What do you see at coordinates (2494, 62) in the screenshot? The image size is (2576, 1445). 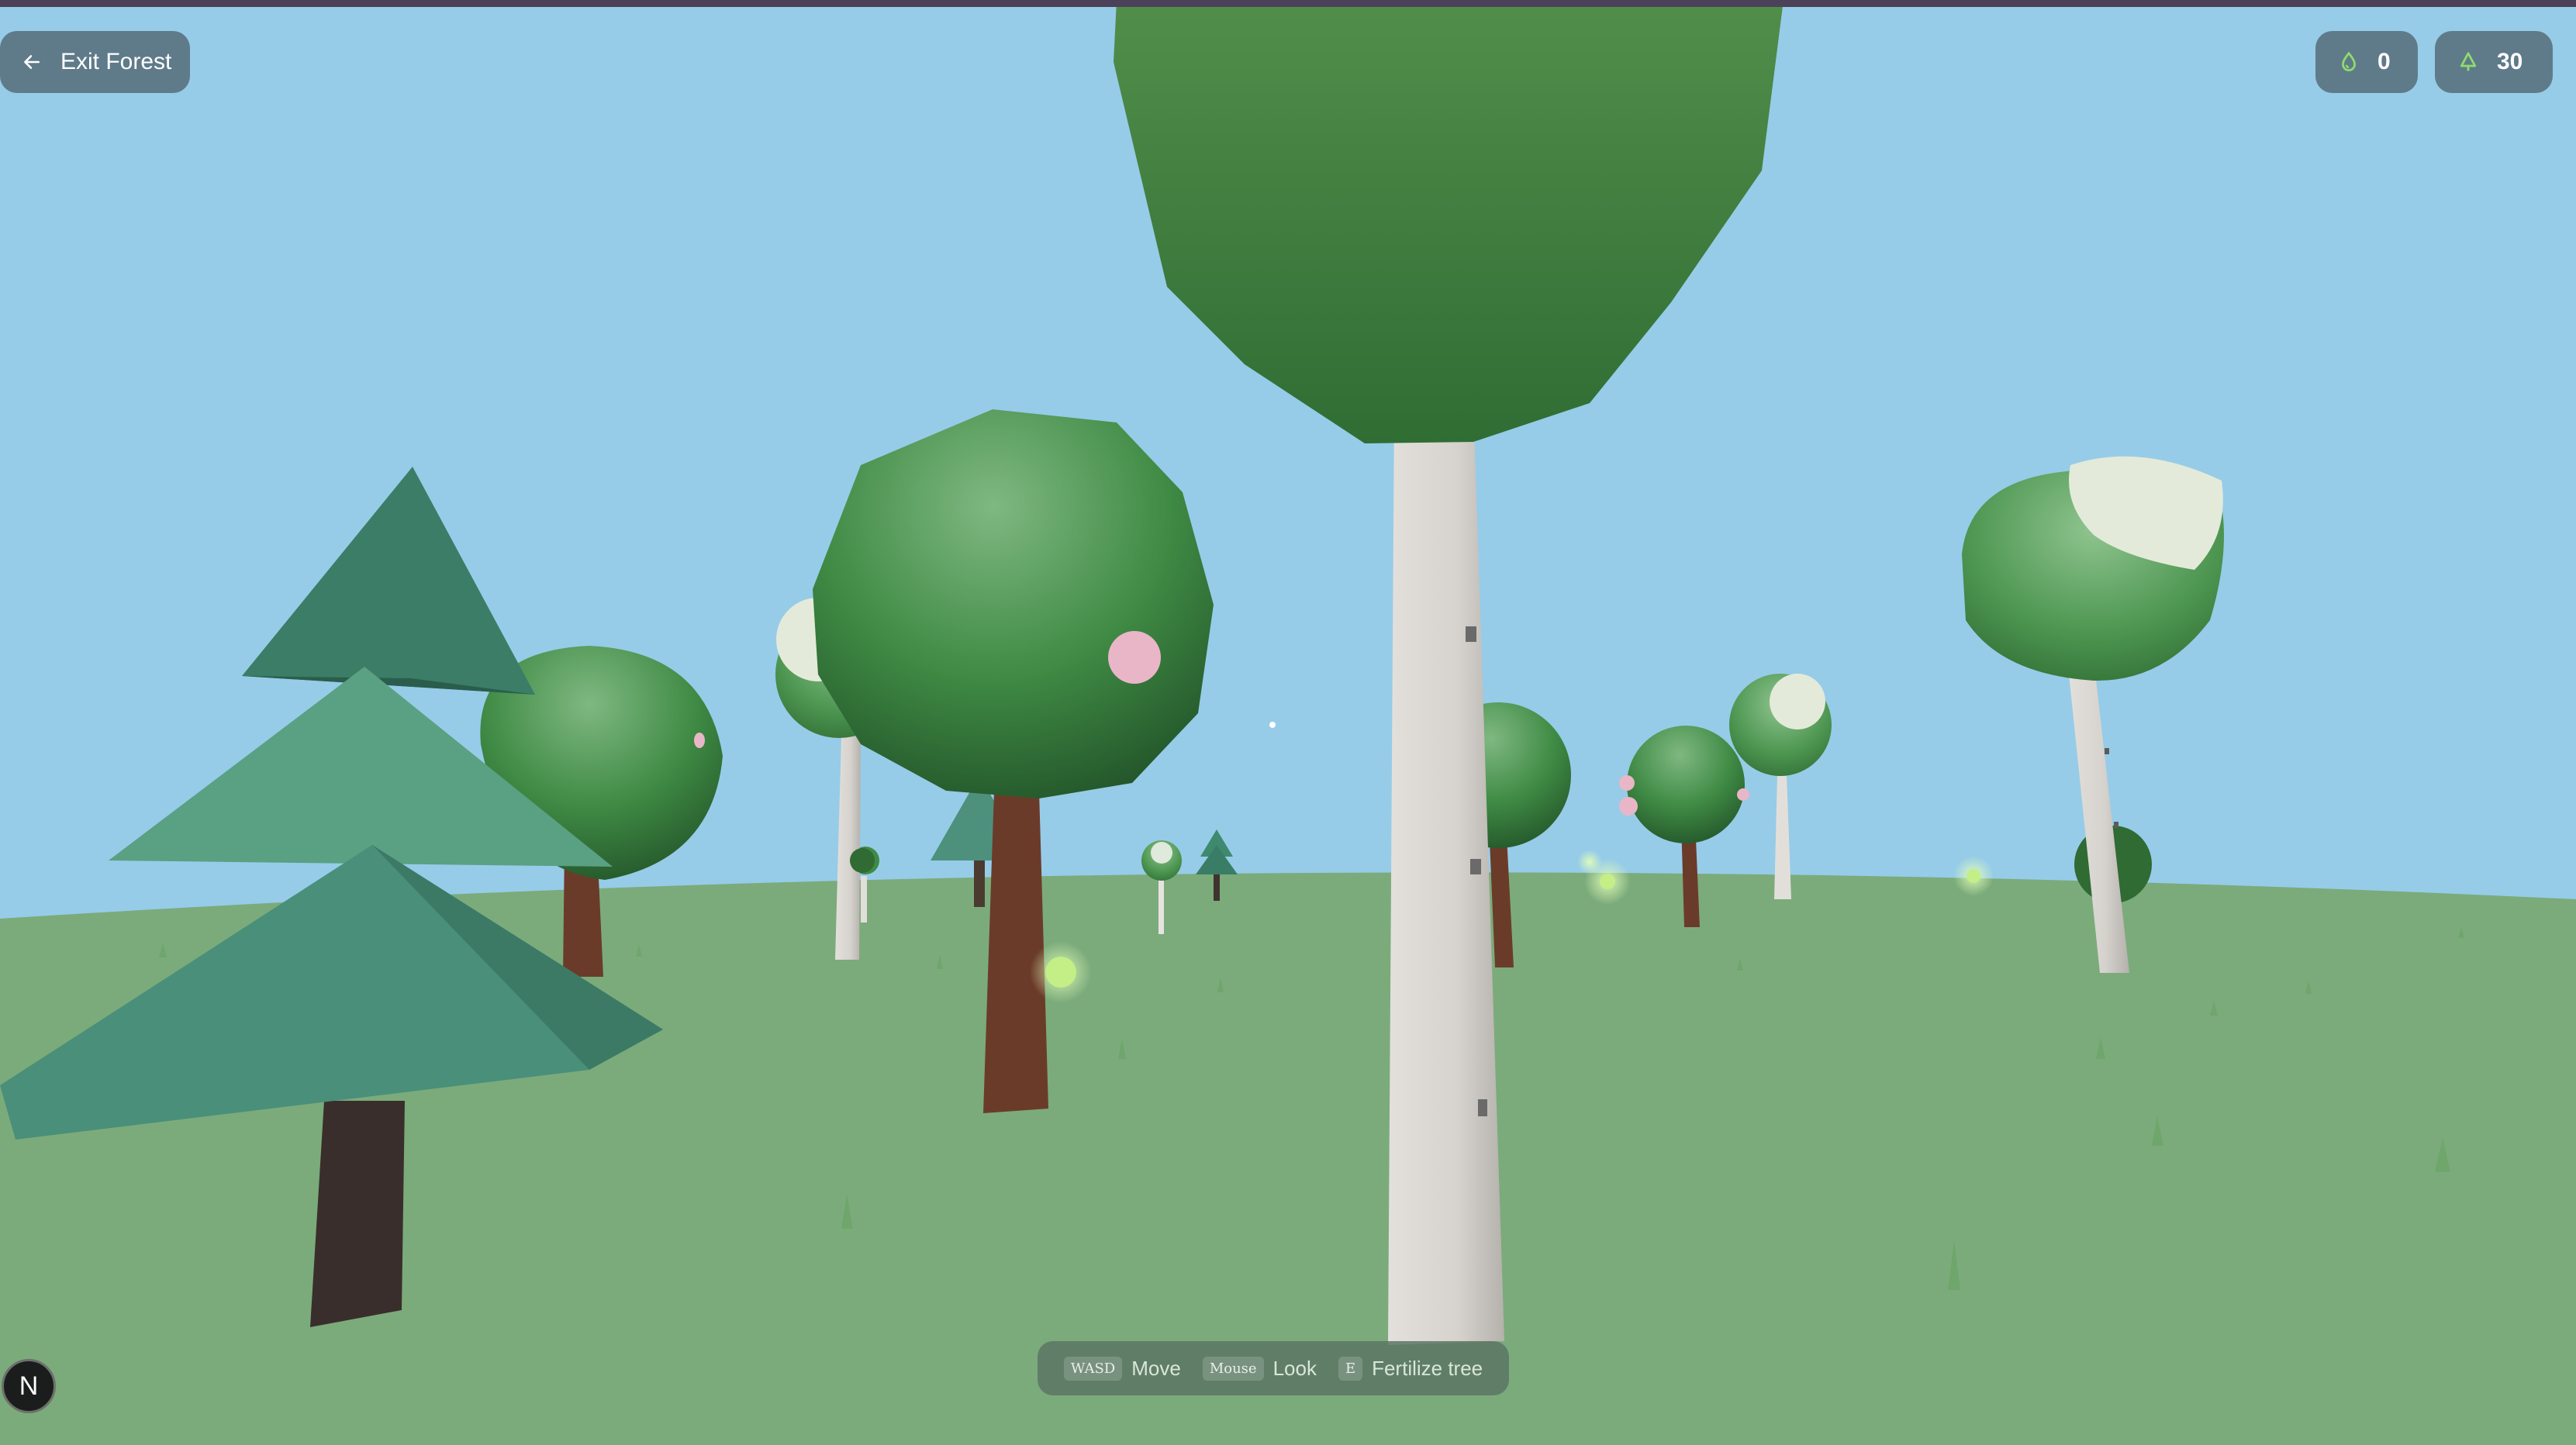 I see `tree-counter: 30` at bounding box center [2494, 62].